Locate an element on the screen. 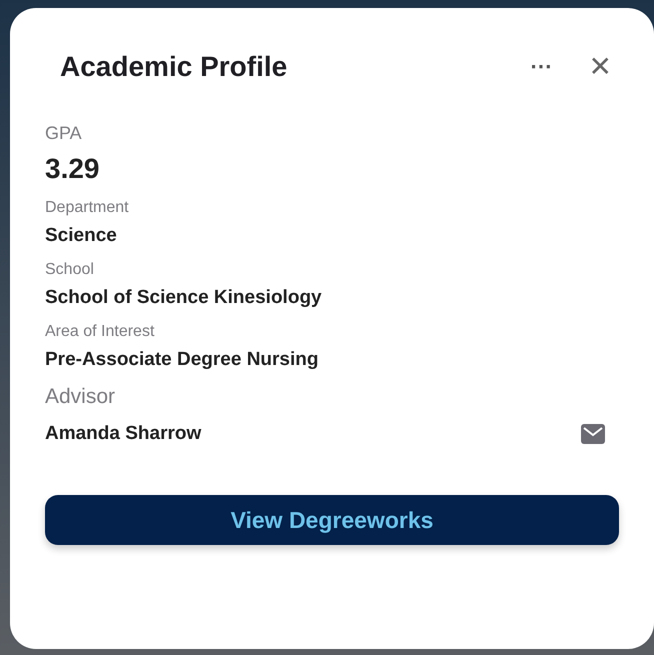  field-label: Department is located at coordinates (87, 208).